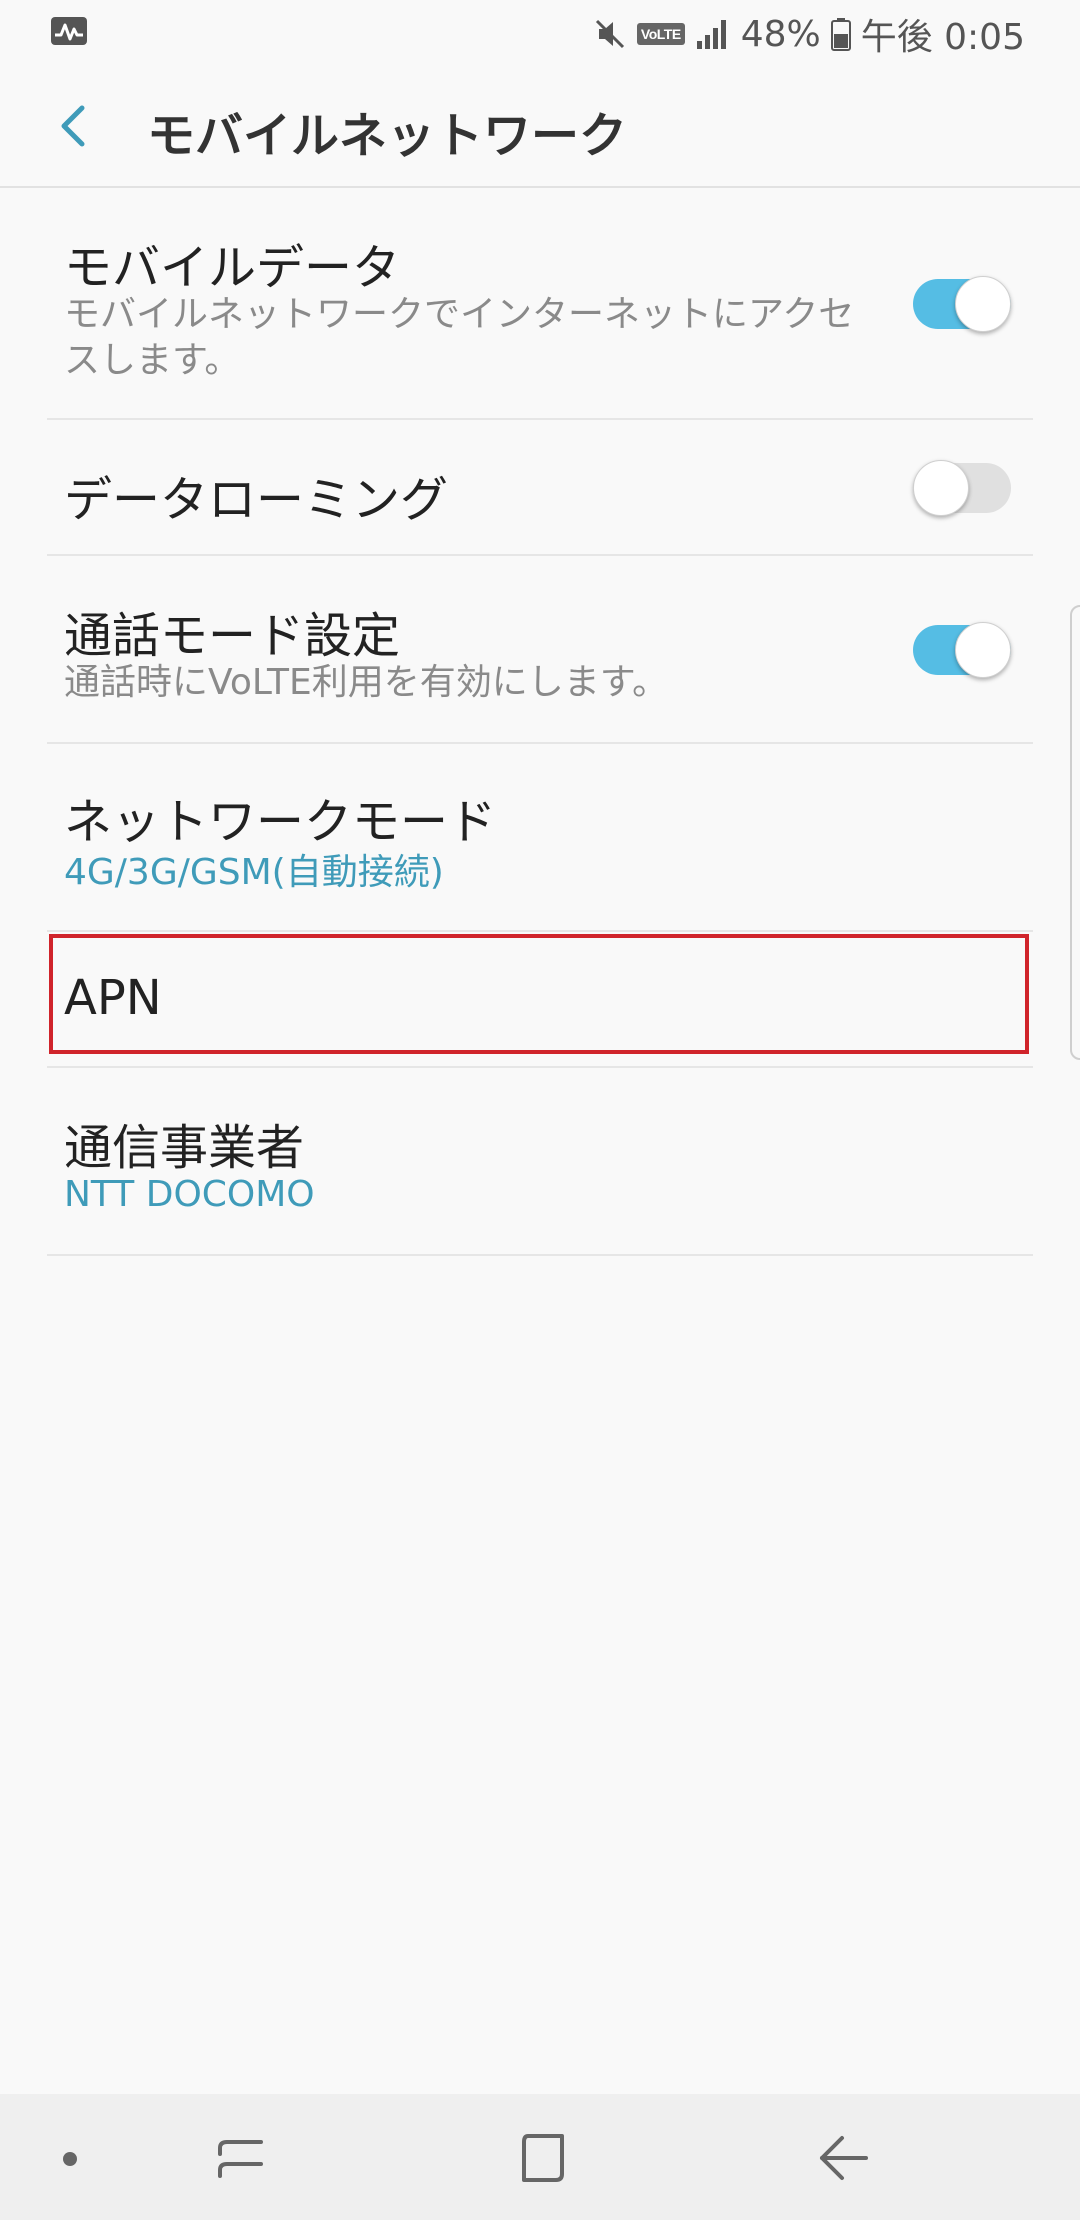 The image size is (1080, 2220). I want to click on mute-icon, so click(609, 34).